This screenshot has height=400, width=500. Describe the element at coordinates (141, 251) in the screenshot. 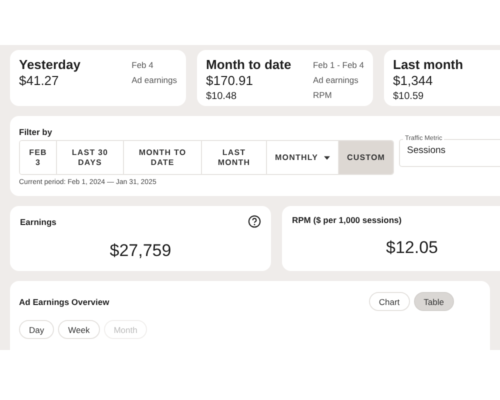

I see `metric-value: $27,759` at that location.